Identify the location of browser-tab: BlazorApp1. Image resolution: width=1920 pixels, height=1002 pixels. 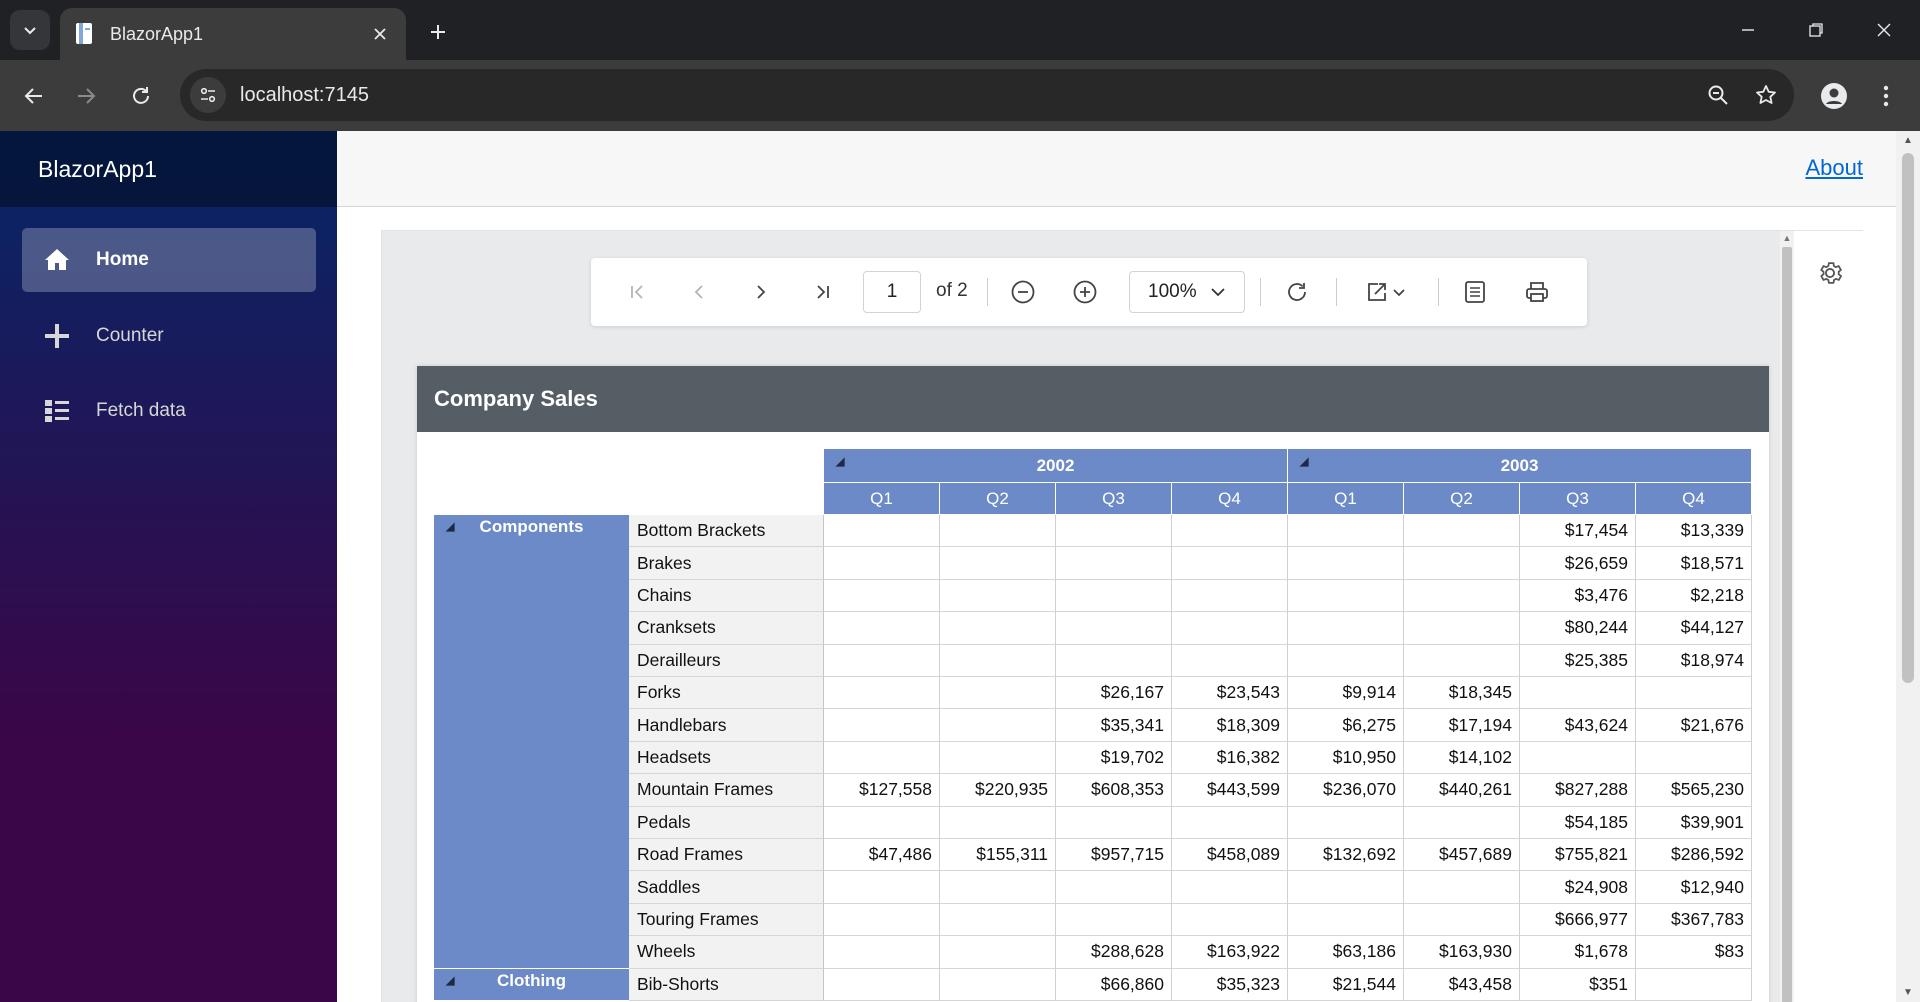
(233, 34).